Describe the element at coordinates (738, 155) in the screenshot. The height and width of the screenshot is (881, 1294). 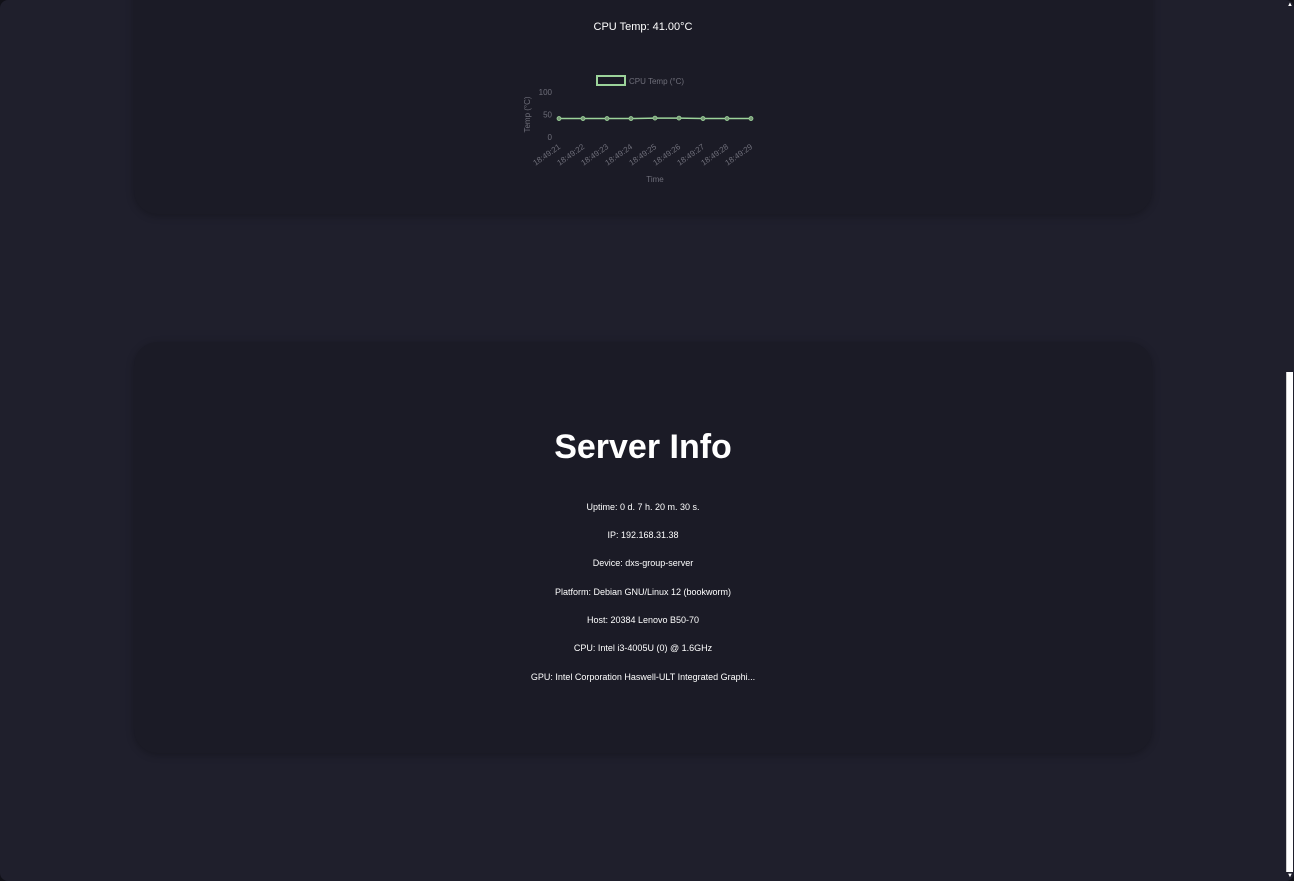
I see `x-tick-label: 18:49:29` at that location.